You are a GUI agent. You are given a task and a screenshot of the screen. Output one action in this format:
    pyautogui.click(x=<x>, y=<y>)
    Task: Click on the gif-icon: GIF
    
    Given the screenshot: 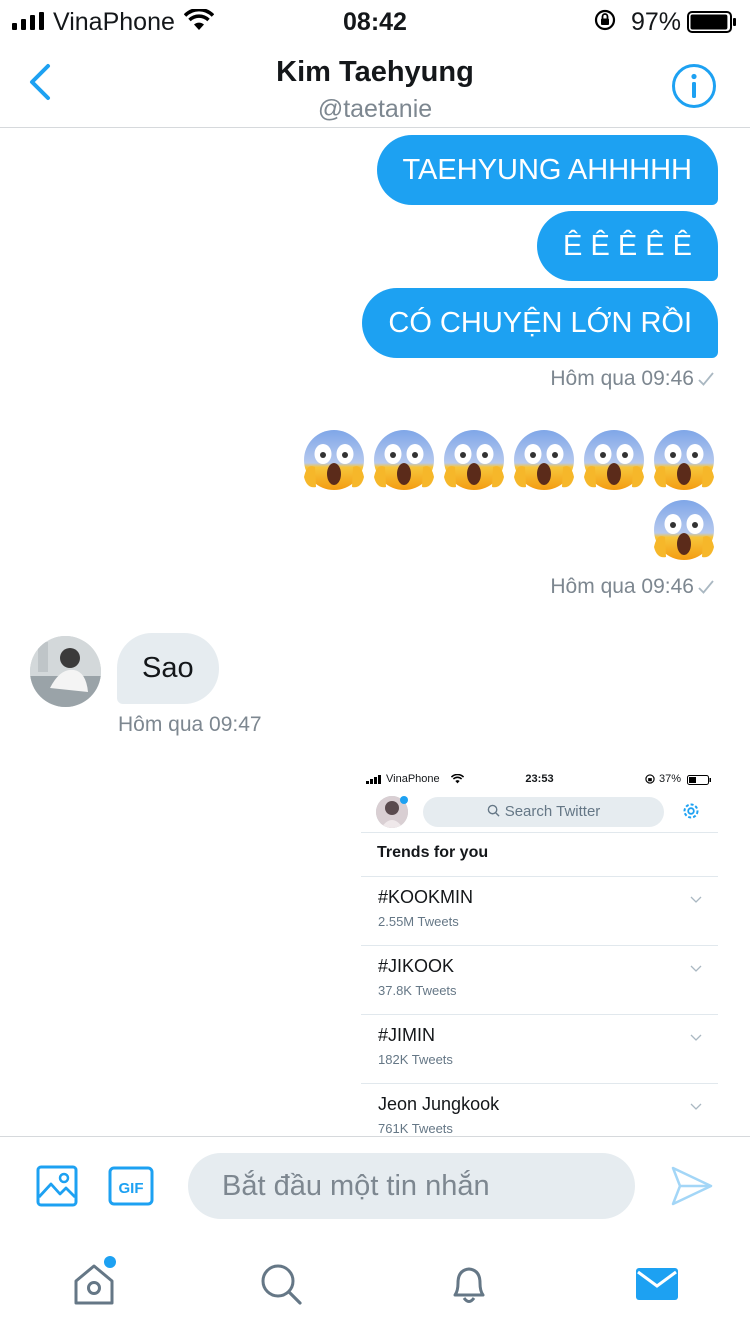 What is the action you would take?
    pyautogui.click(x=131, y=1186)
    